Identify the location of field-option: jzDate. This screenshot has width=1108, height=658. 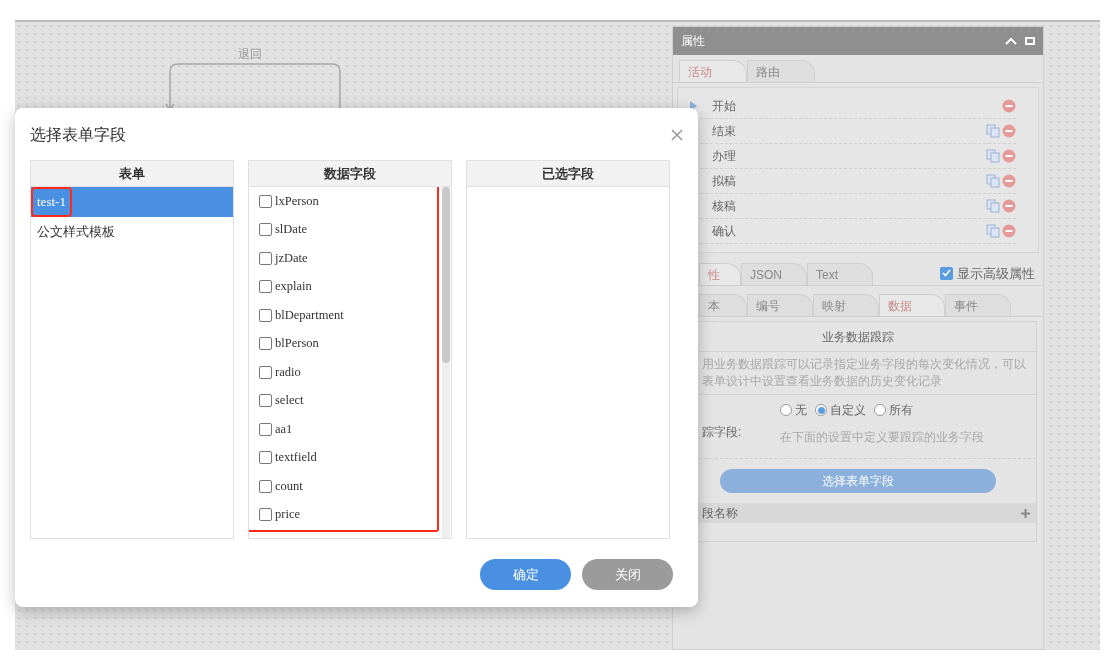
(348, 258).